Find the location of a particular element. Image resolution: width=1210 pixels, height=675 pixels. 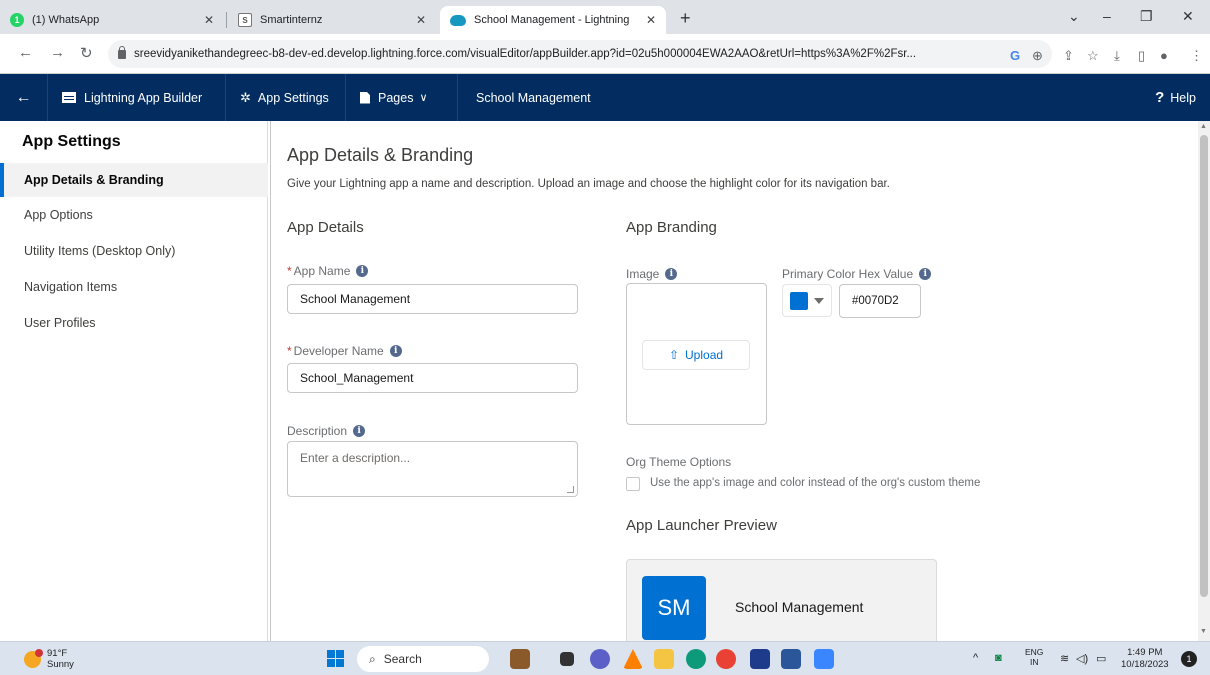

scroll-thumb is located at coordinates (1204, 366).